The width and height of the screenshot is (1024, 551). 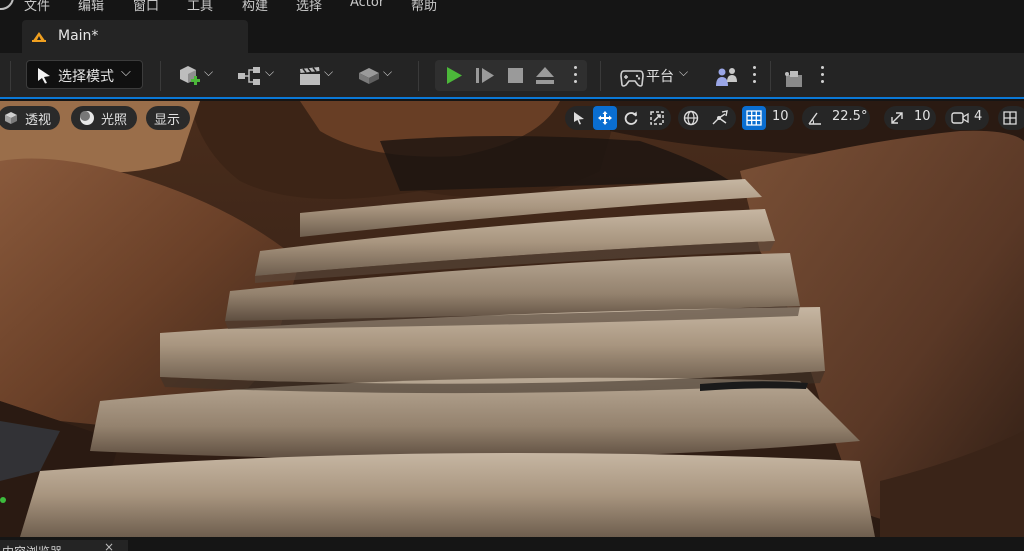 I want to click on bottom-panel-bar: 内容浏览器 ×, so click(x=512, y=544).